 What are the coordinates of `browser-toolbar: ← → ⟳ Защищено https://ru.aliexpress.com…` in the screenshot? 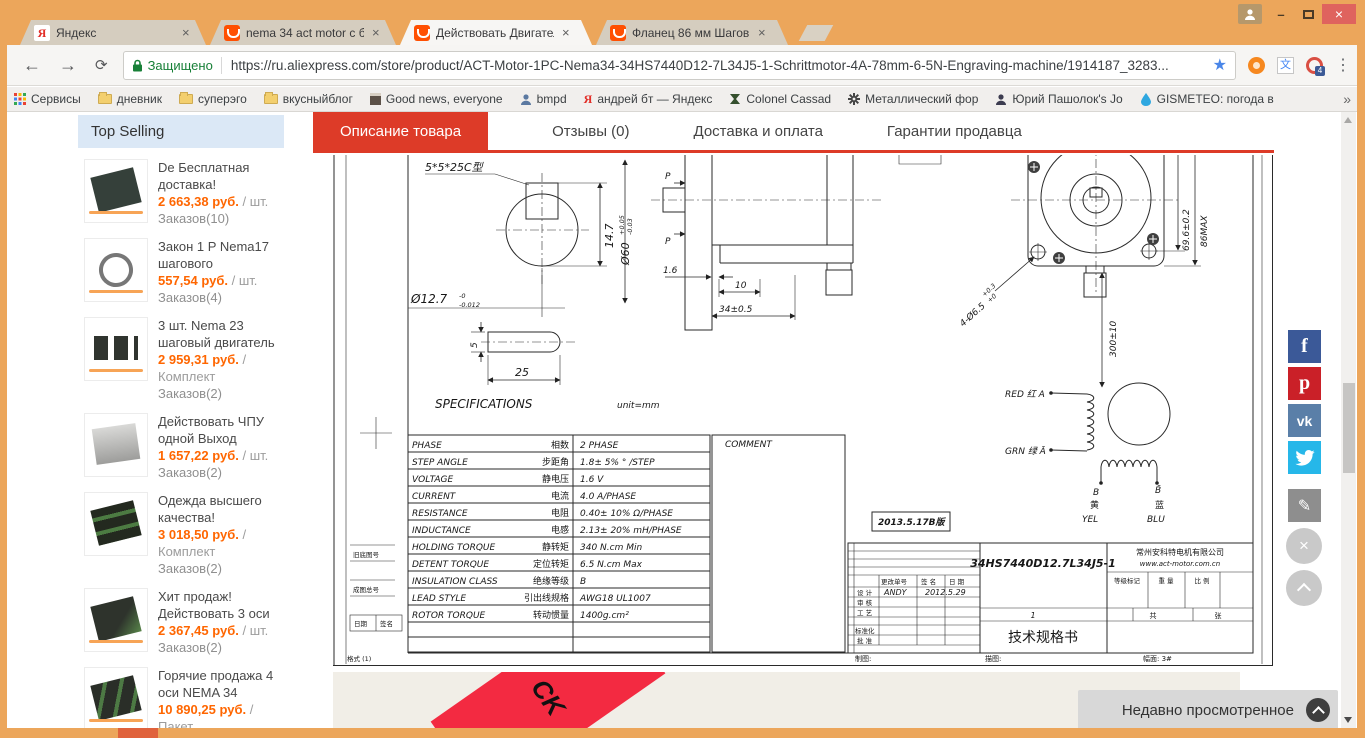 It's located at (682, 65).